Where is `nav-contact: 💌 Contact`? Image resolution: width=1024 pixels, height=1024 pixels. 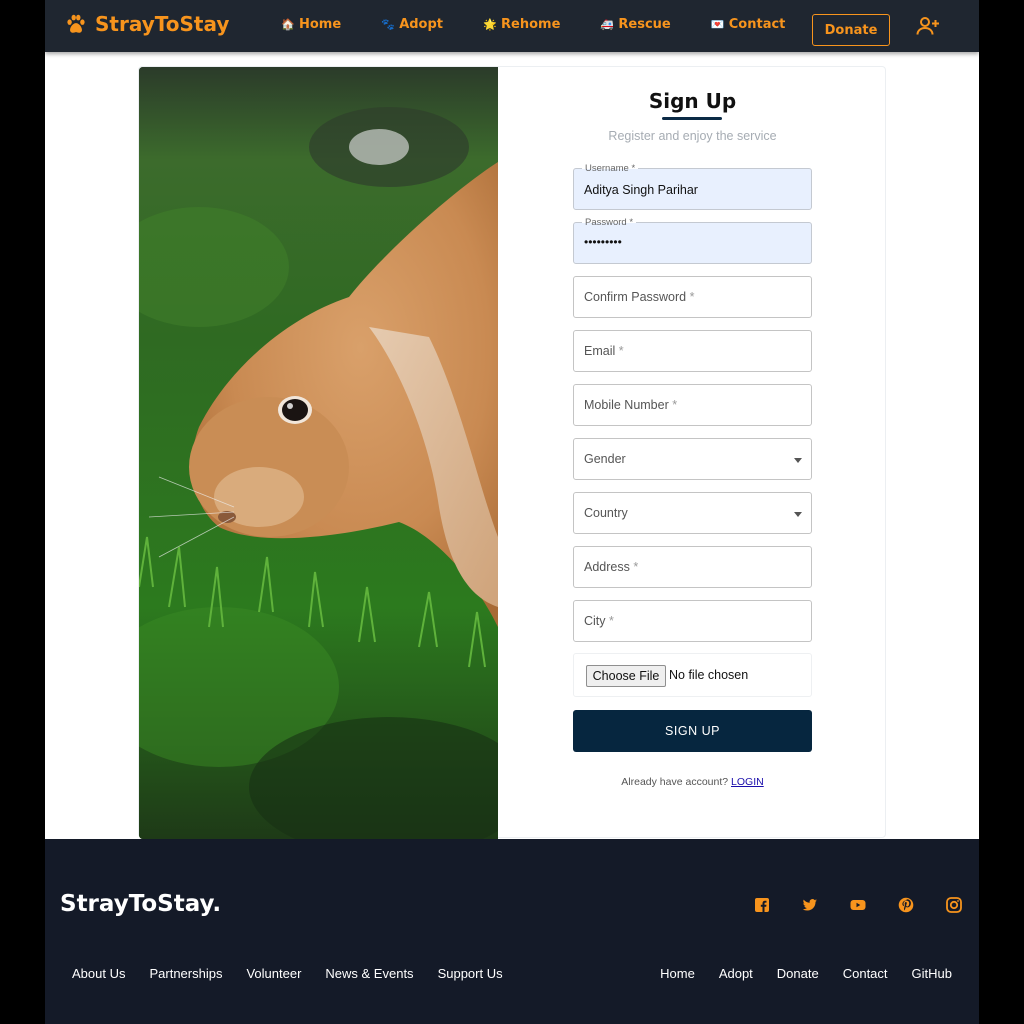 nav-contact: 💌 Contact is located at coordinates (748, 24).